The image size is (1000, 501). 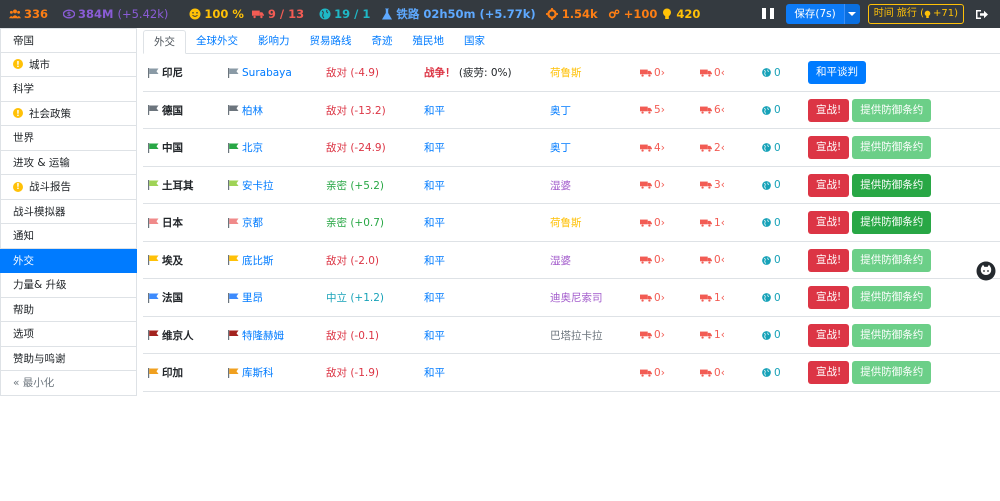 I want to click on nation-name-label: 中国, so click(x=172, y=148).